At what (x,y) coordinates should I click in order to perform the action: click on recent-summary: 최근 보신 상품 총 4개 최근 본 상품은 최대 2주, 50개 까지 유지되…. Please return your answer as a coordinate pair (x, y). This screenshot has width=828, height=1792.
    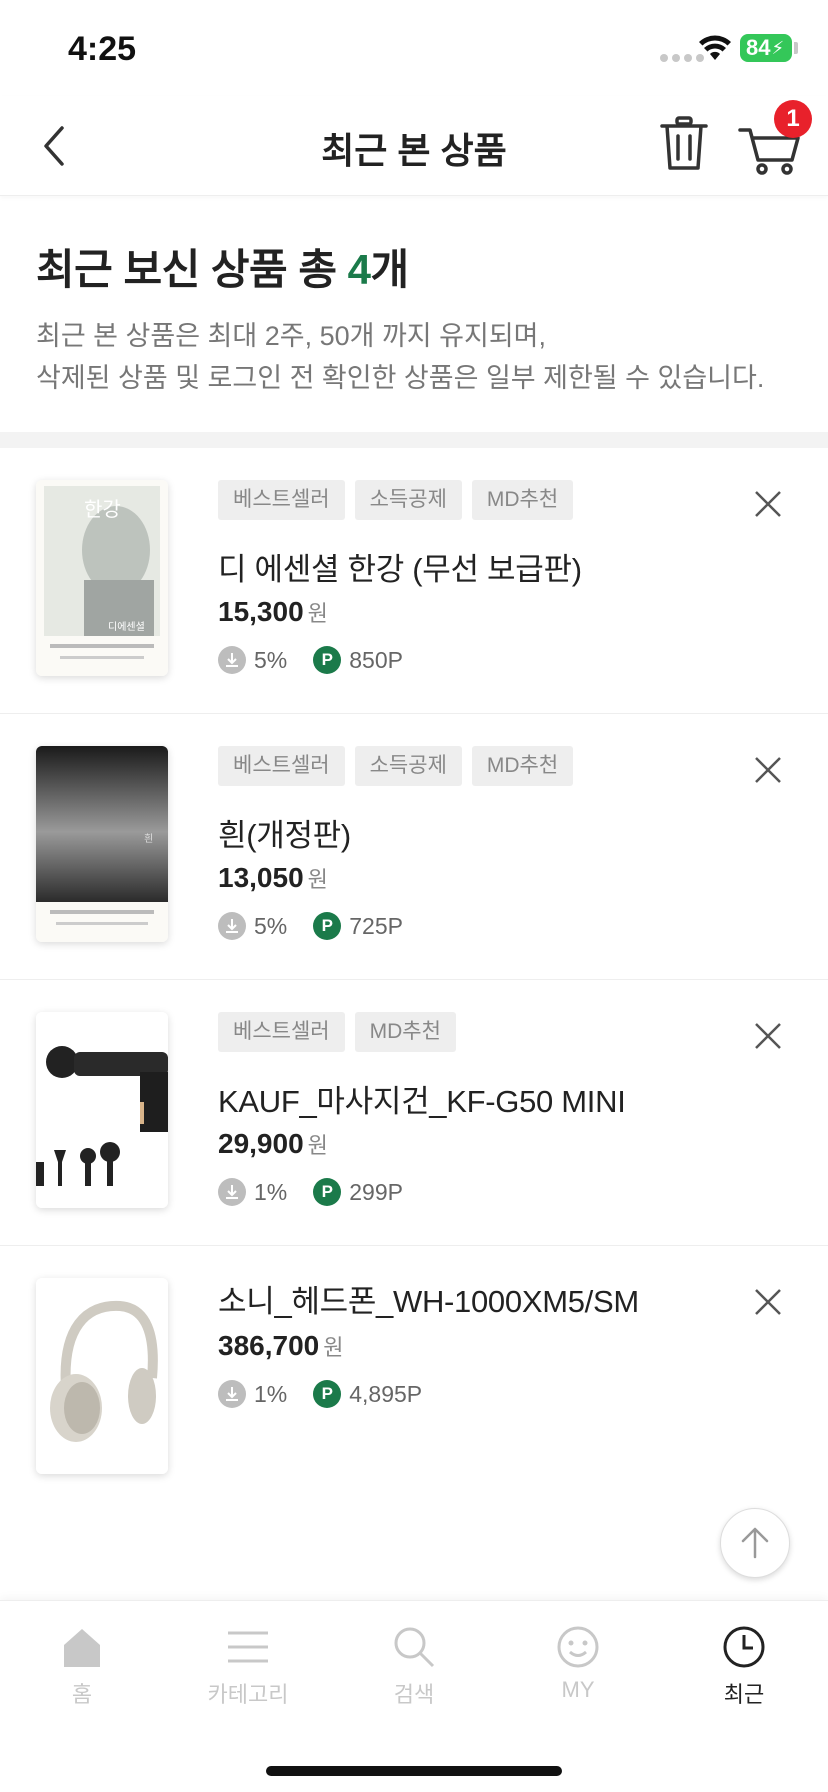
    Looking at the image, I should click on (416, 317).